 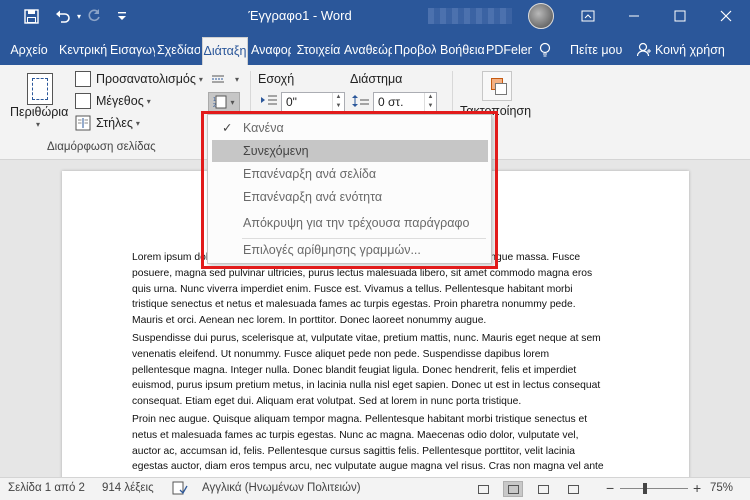 What do you see at coordinates (225, 51) in the screenshot?
I see `tab-layout: Διάταξη` at bounding box center [225, 51].